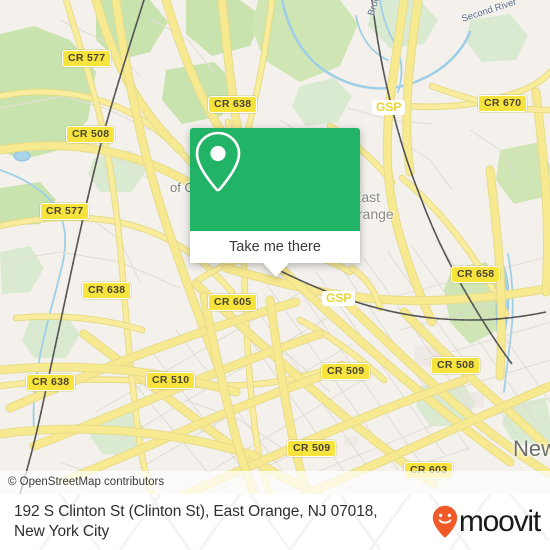 The height and width of the screenshot is (550, 550). I want to click on destination-popup: Take me there, so click(275, 202).